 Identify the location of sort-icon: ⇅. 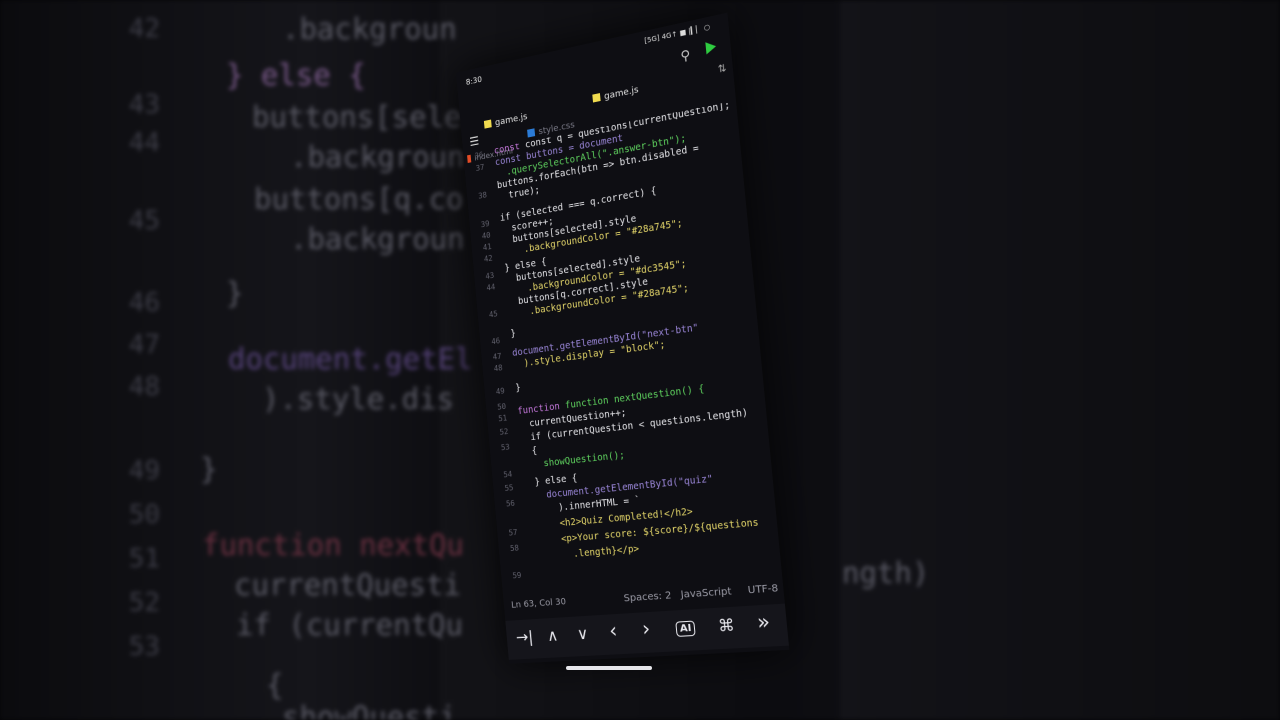
(722, 69).